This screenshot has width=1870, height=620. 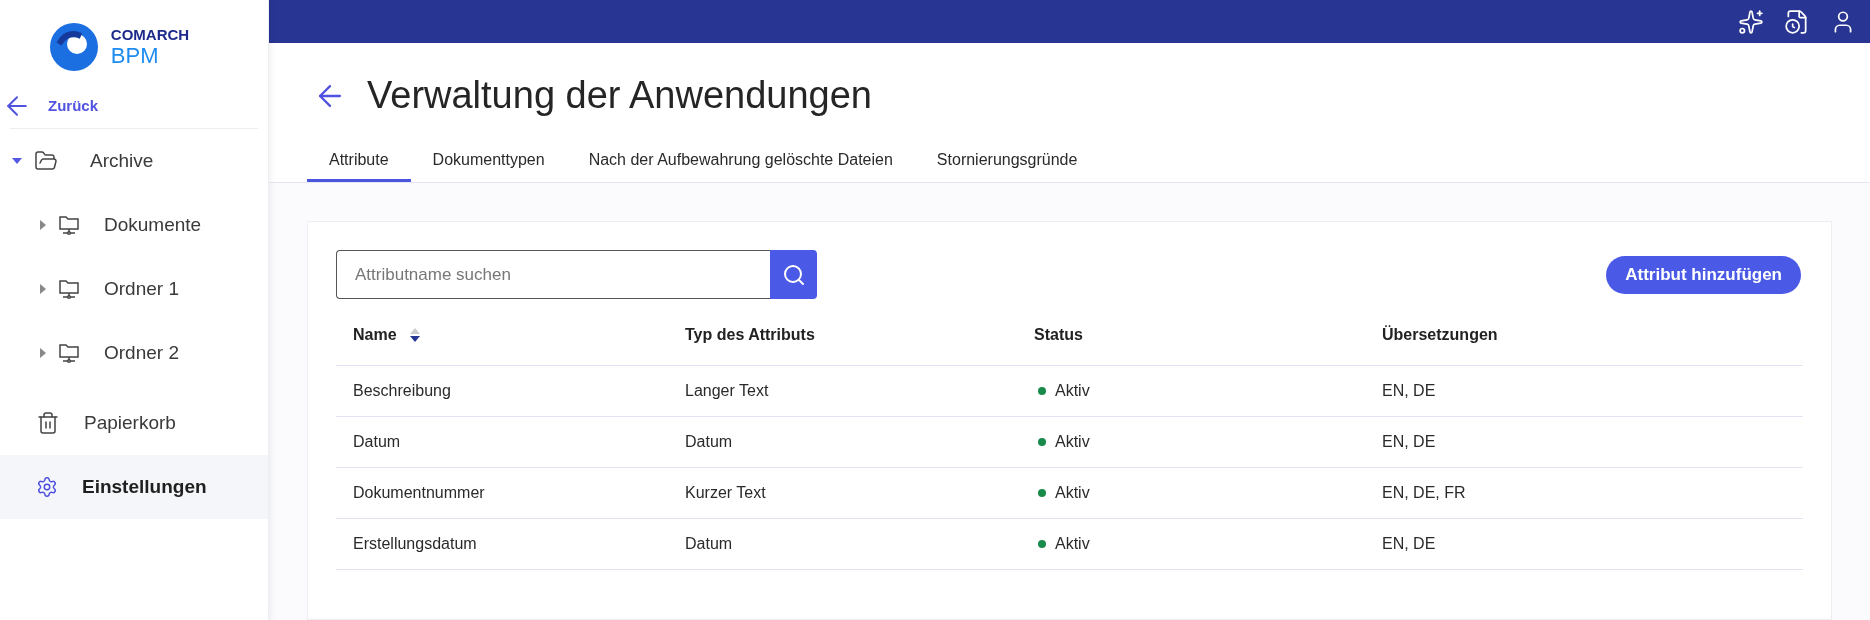 What do you see at coordinates (750, 334) in the screenshot?
I see `column-header: Typ des Attributs` at bounding box center [750, 334].